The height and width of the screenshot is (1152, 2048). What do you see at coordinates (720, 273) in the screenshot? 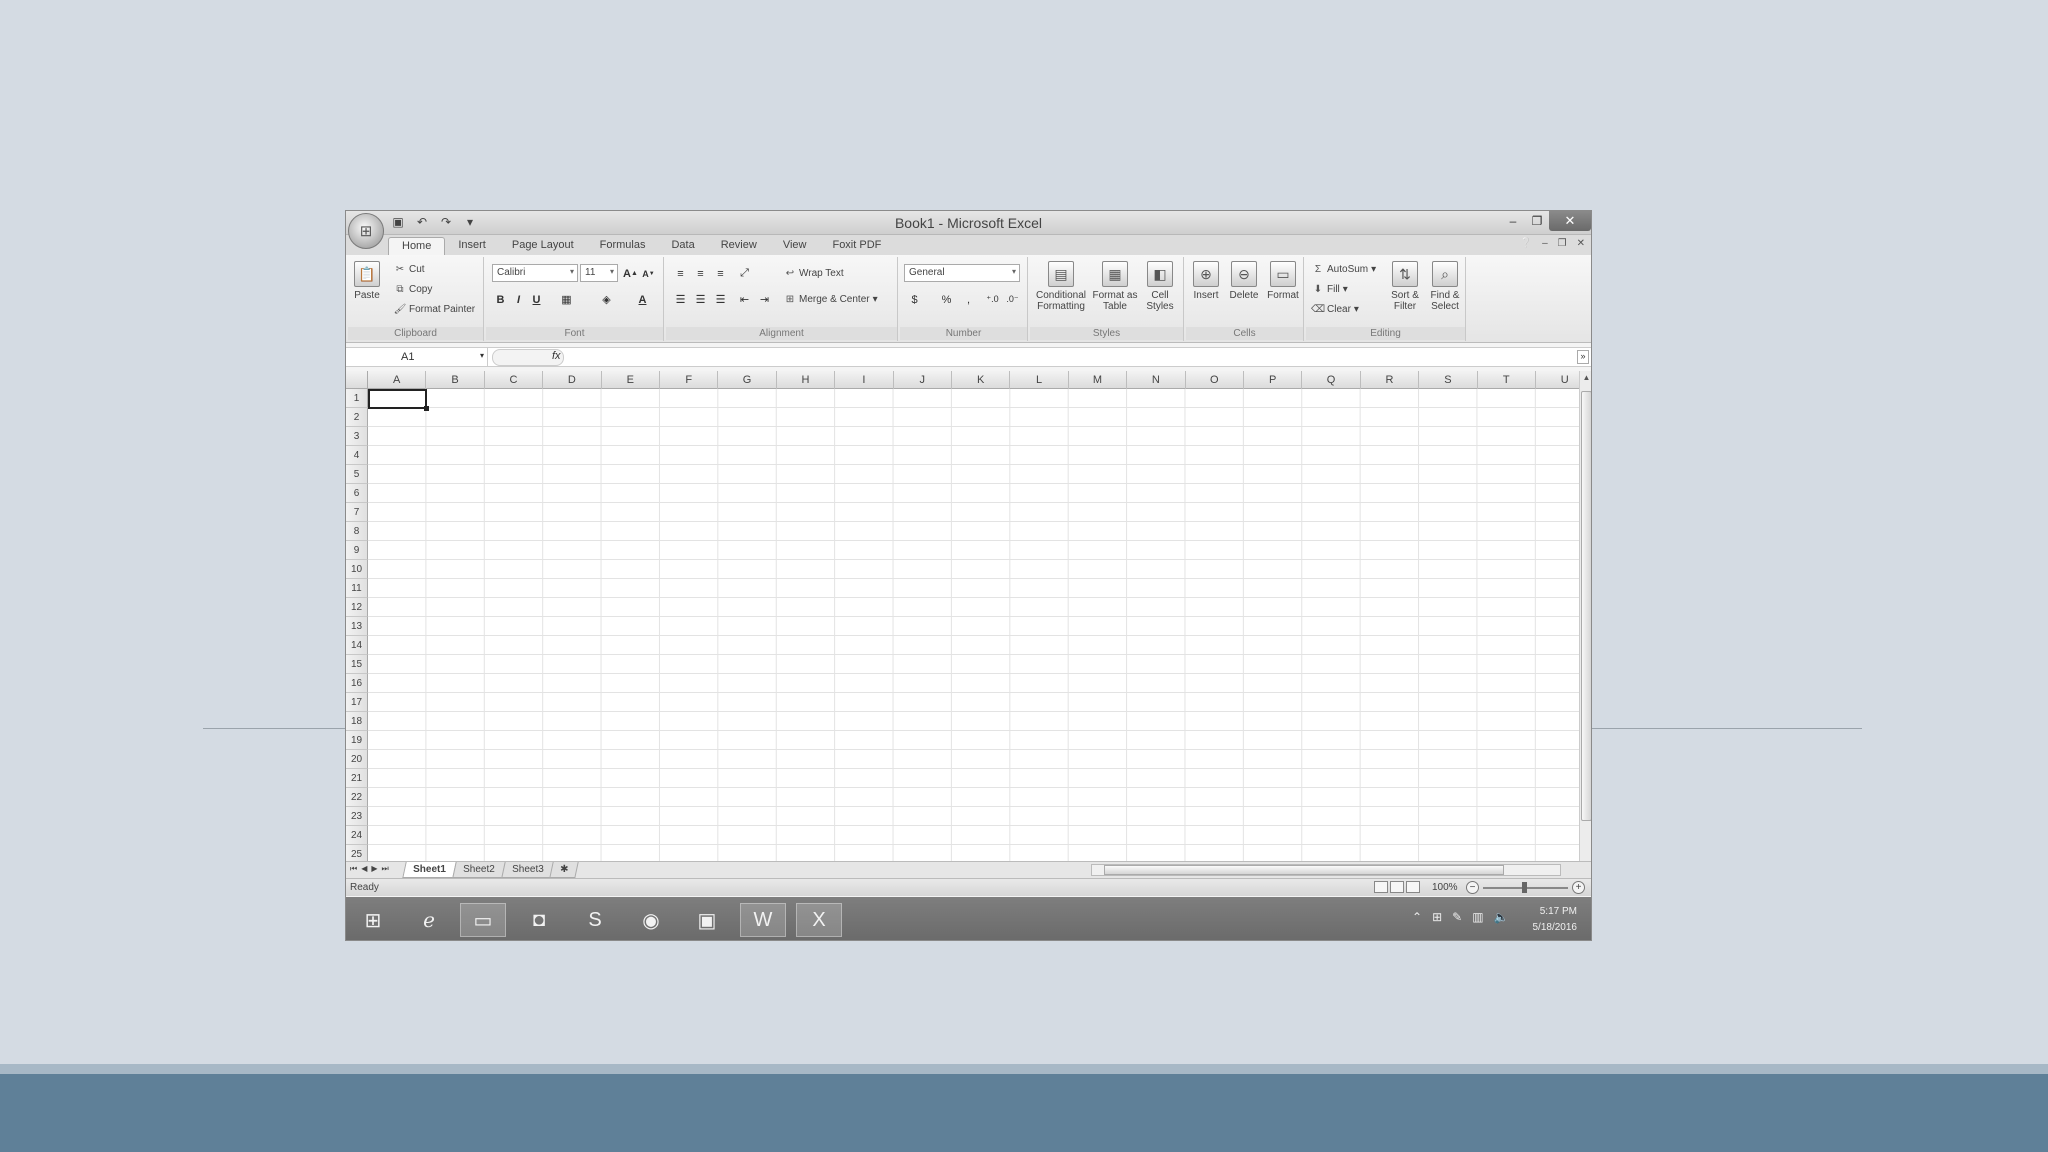
I see `align-bottom-icon: ≡` at bounding box center [720, 273].